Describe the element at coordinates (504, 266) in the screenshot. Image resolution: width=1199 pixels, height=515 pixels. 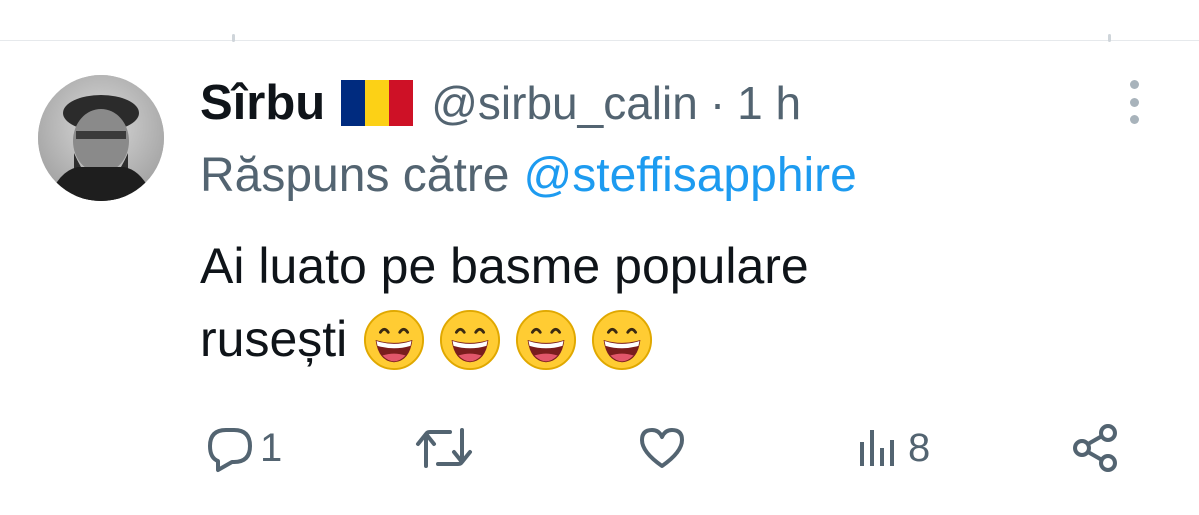
I see `tweet-text-content: Ai luato pe basme populare` at that location.